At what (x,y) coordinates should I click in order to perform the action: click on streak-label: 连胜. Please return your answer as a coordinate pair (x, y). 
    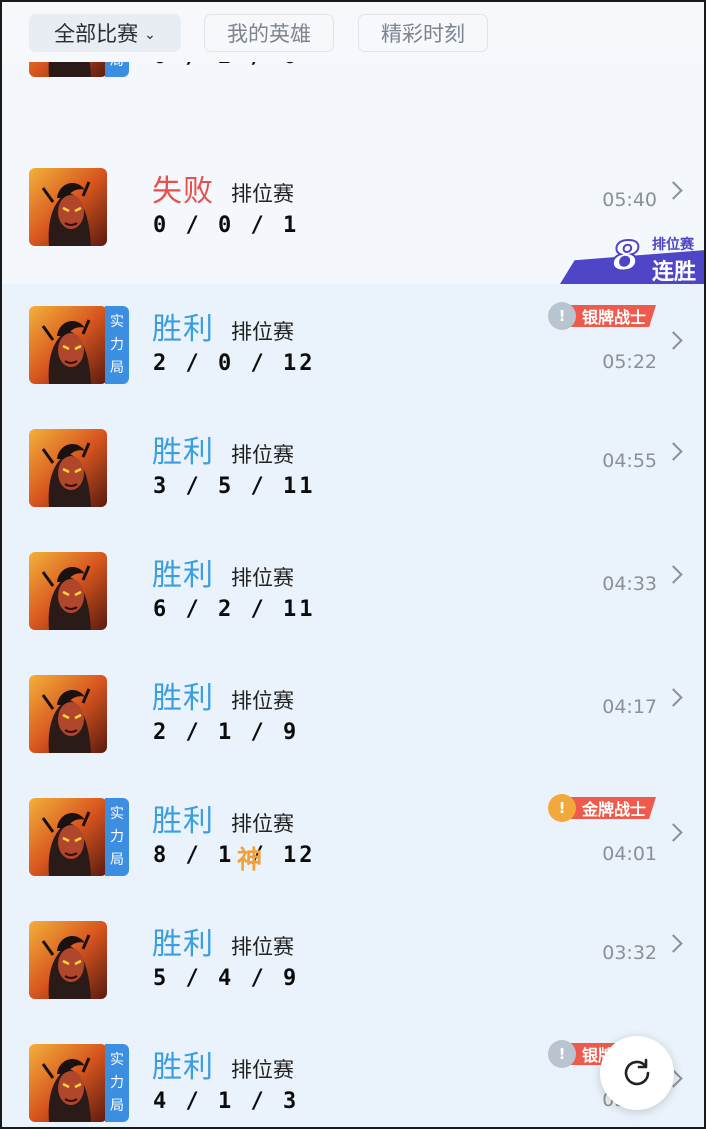
    Looking at the image, I should click on (674, 272).